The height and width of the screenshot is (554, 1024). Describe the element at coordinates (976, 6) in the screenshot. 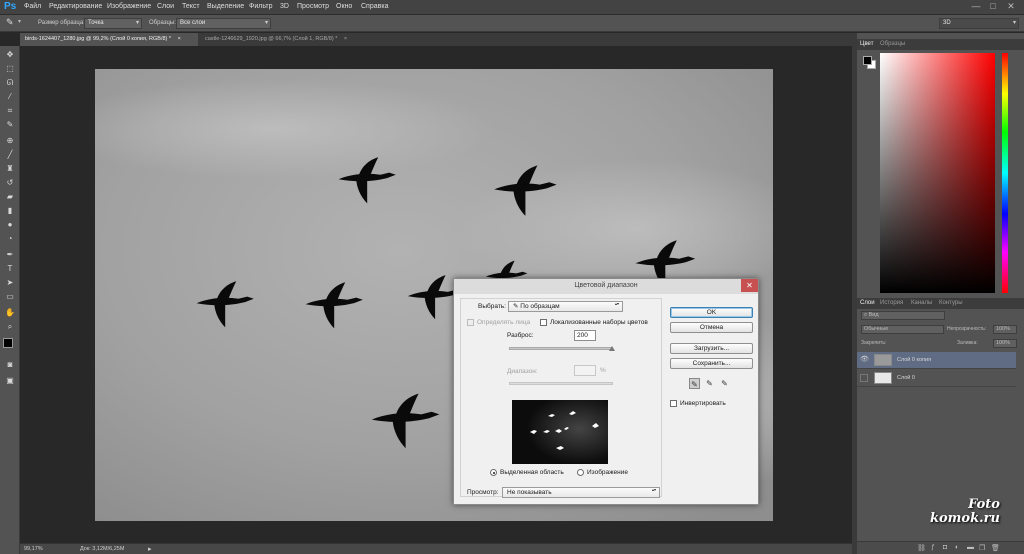

I see `minimize-icon: —` at that location.